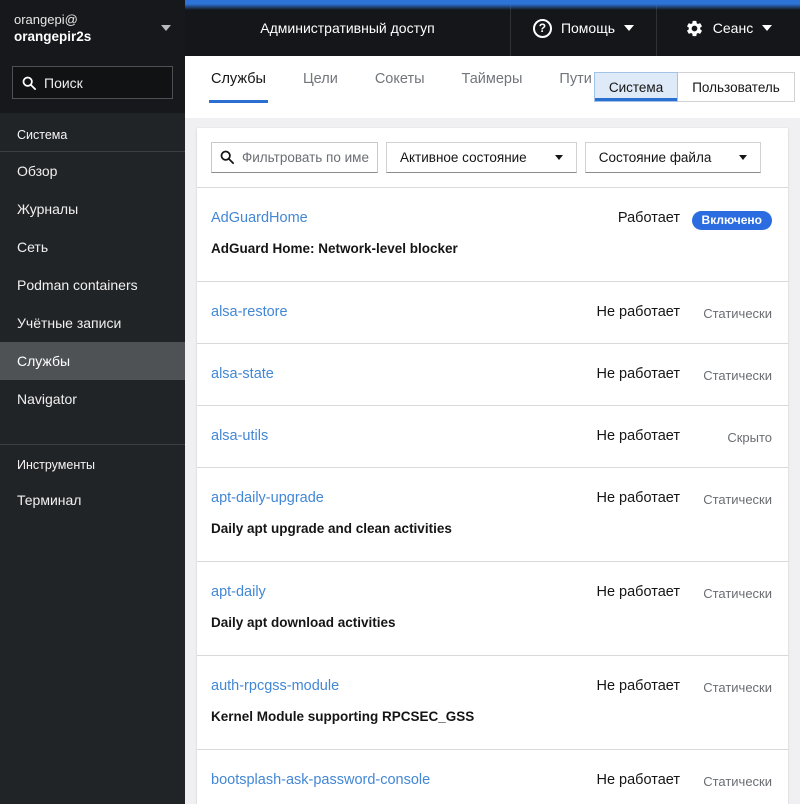  I want to click on sidebar-top: orangepi@ orangepir2s, so click(92, 56).